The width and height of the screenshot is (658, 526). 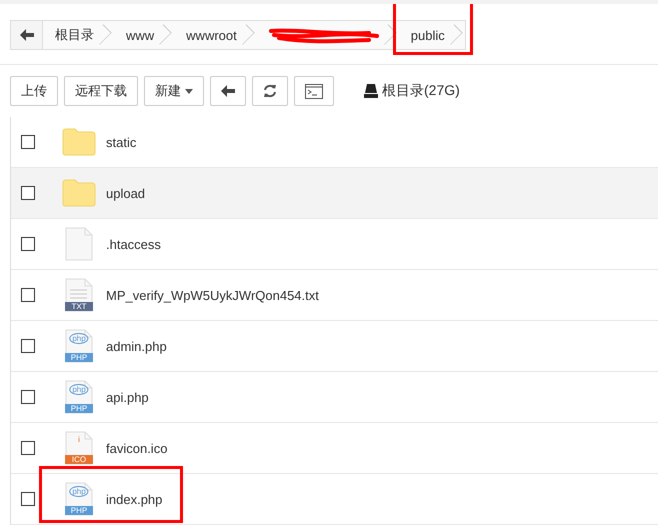 What do you see at coordinates (421, 91) in the screenshot?
I see `disk-label: 根目录(27G)` at bounding box center [421, 91].